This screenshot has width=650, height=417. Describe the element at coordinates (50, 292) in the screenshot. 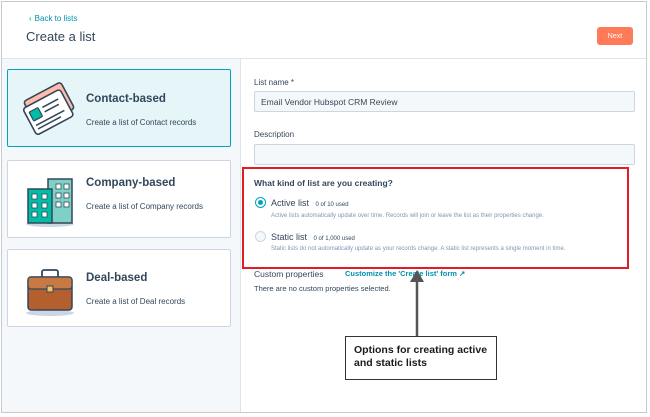

I see `briefcase-icon` at that location.